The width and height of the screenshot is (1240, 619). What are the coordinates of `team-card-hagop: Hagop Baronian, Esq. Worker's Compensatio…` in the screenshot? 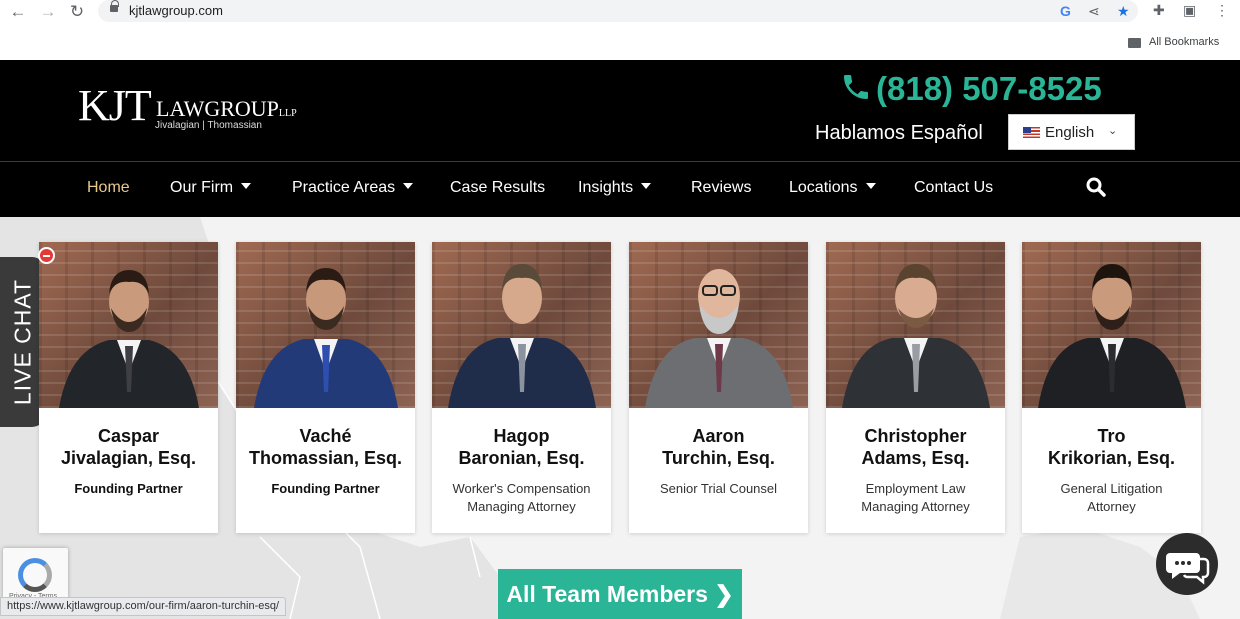 It's located at (521, 387).